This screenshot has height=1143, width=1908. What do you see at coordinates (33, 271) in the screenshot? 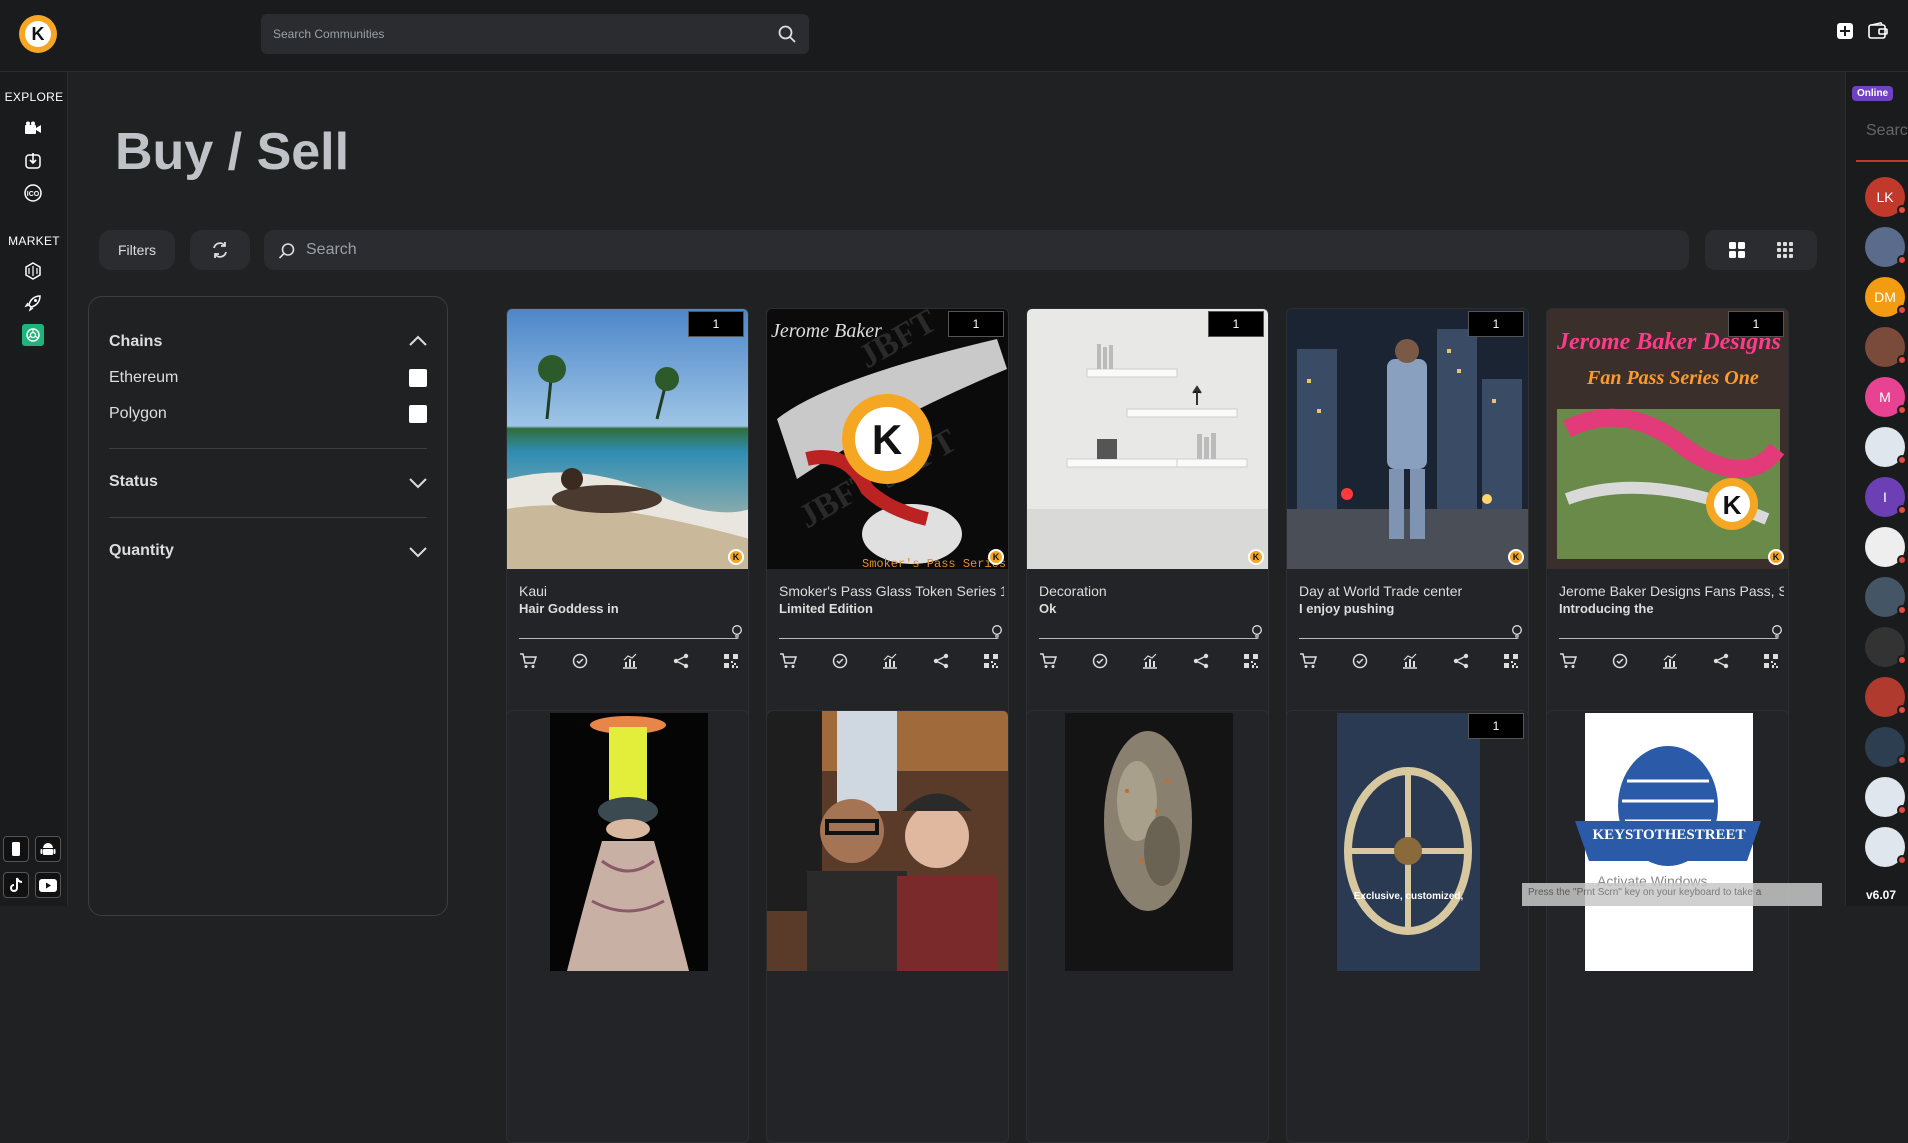
I see `nft-icon` at bounding box center [33, 271].